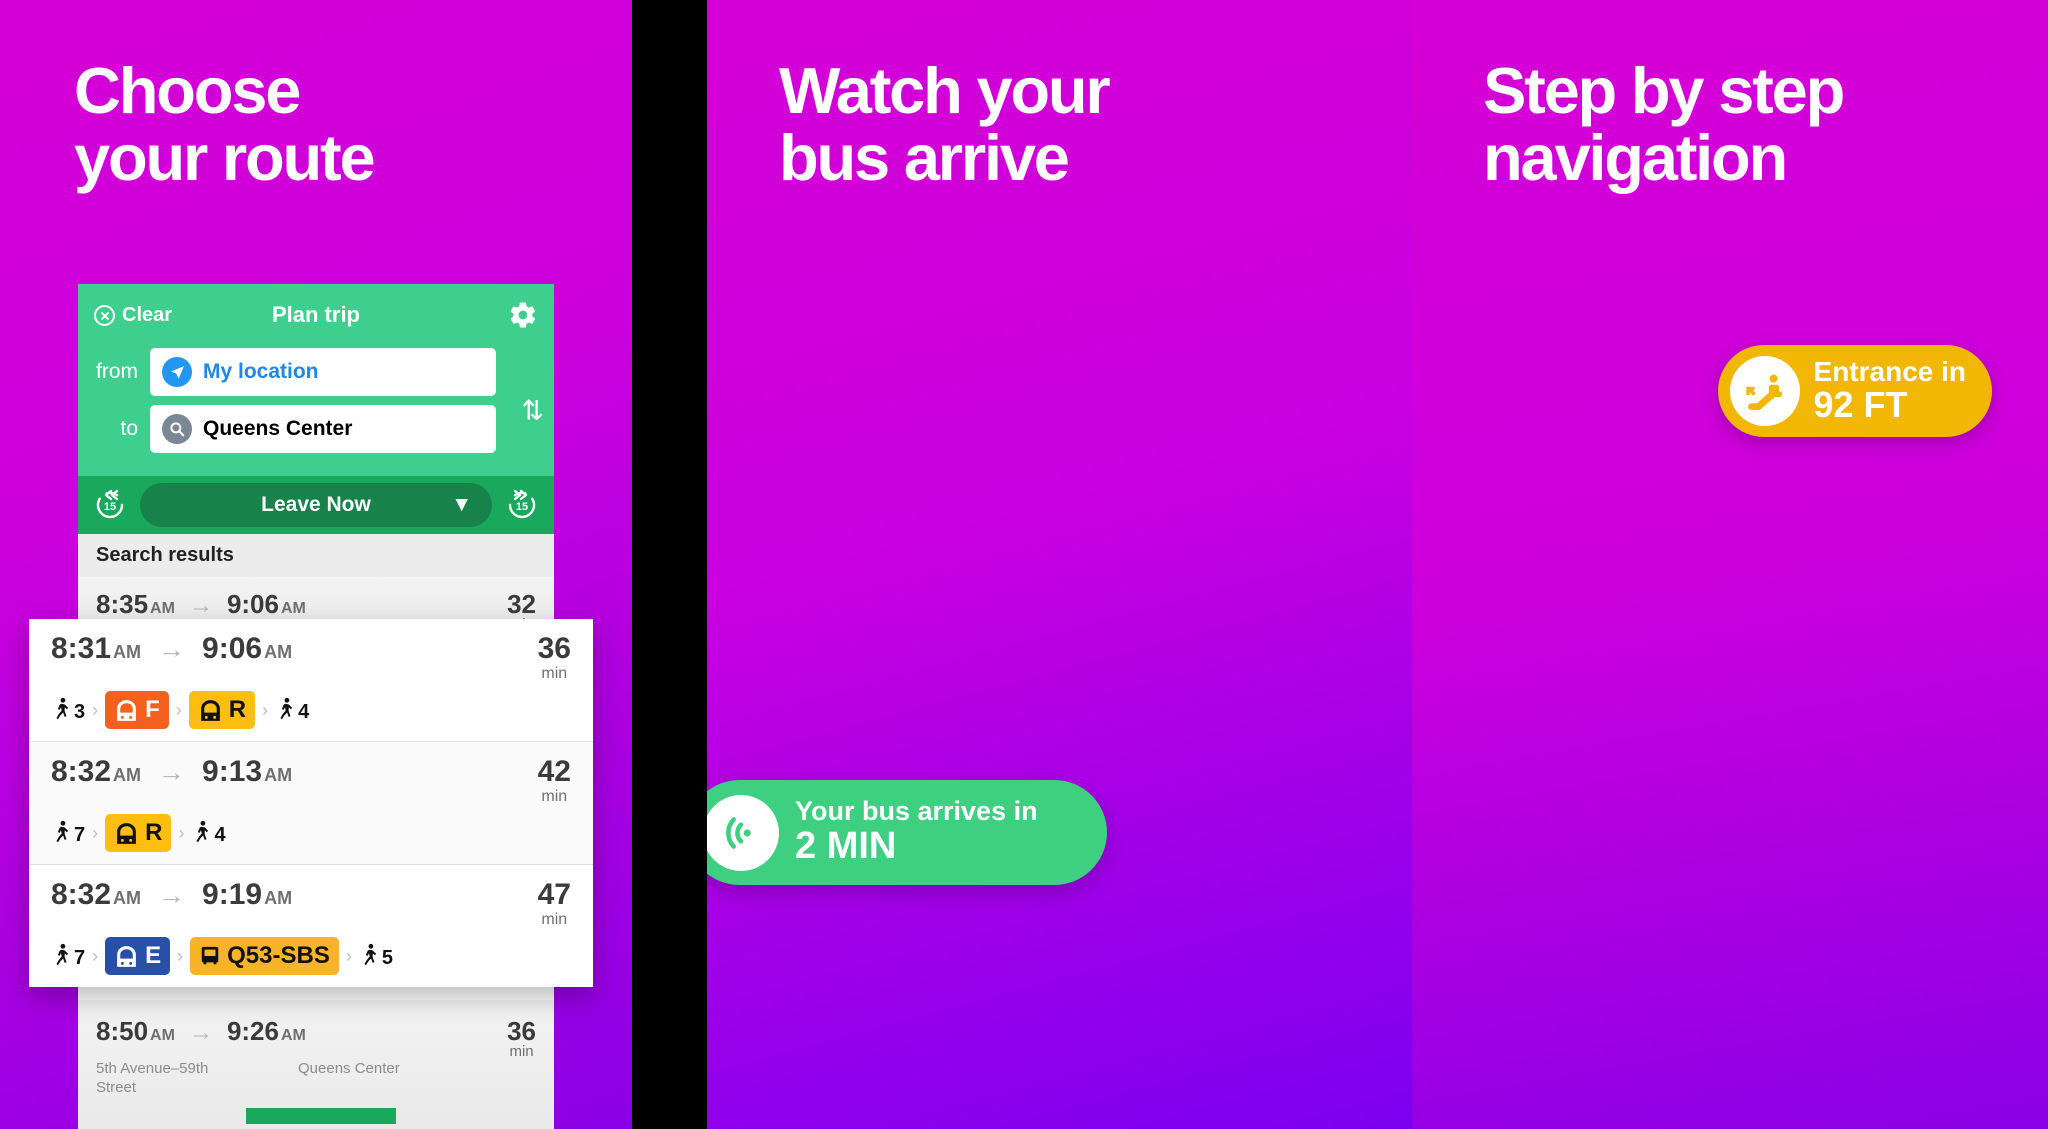 This screenshot has height=1129, width=2048. I want to click on arrival-line2: 2 MIN, so click(846, 845).